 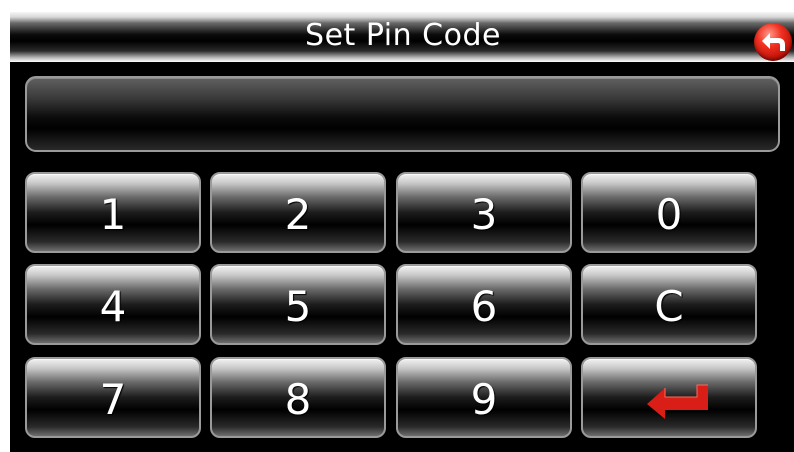 I want to click on page-title: Set Pin Code, so click(x=403, y=35).